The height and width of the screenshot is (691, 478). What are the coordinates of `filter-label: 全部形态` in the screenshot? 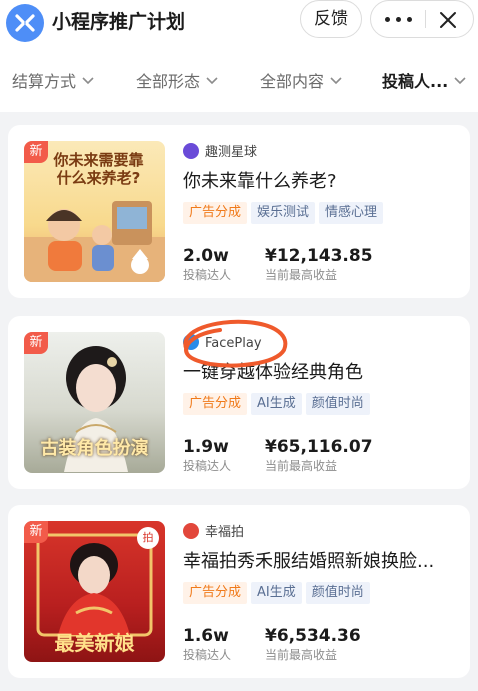 It's located at (168, 81).